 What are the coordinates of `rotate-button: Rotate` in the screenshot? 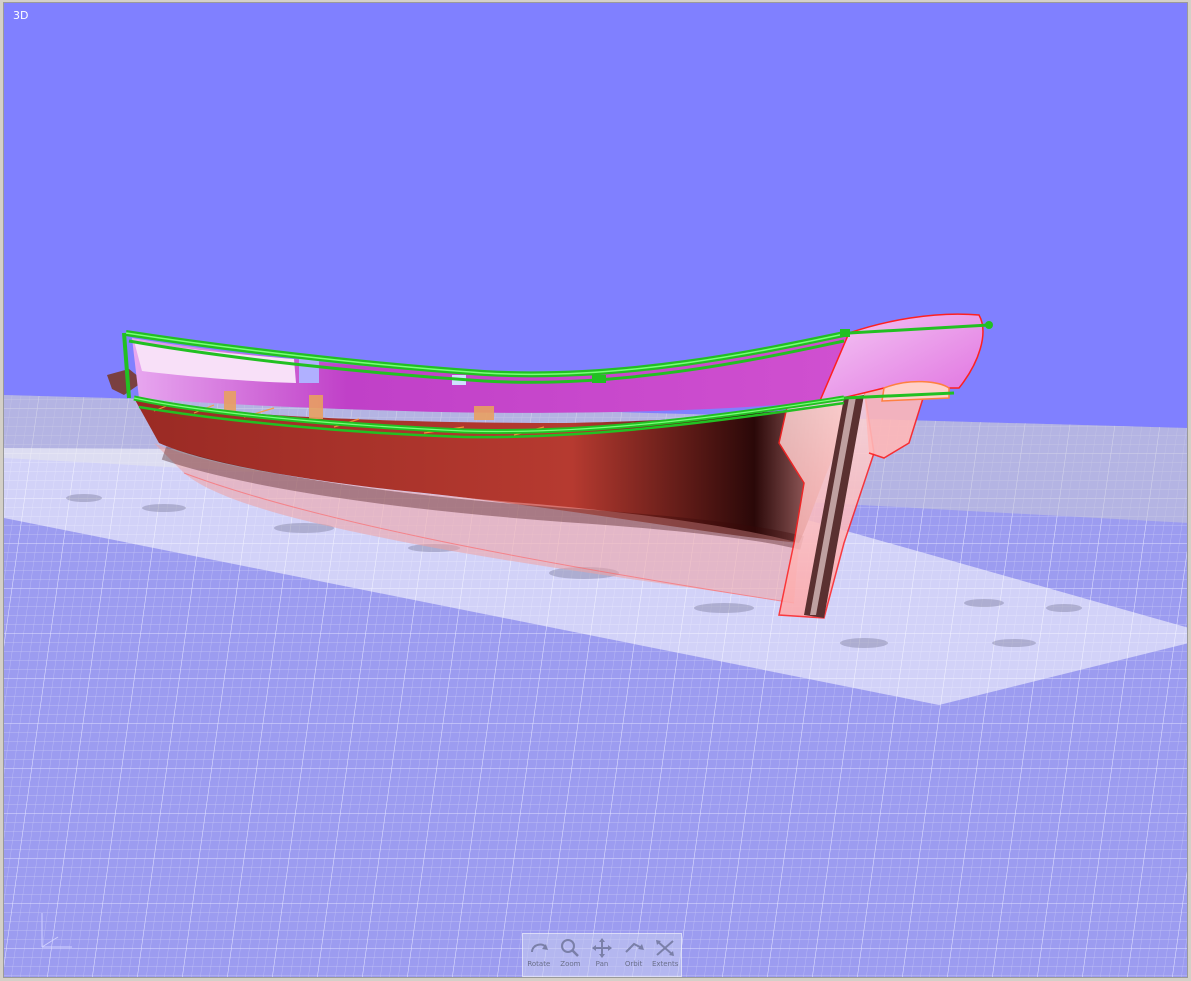 It's located at (539, 953).